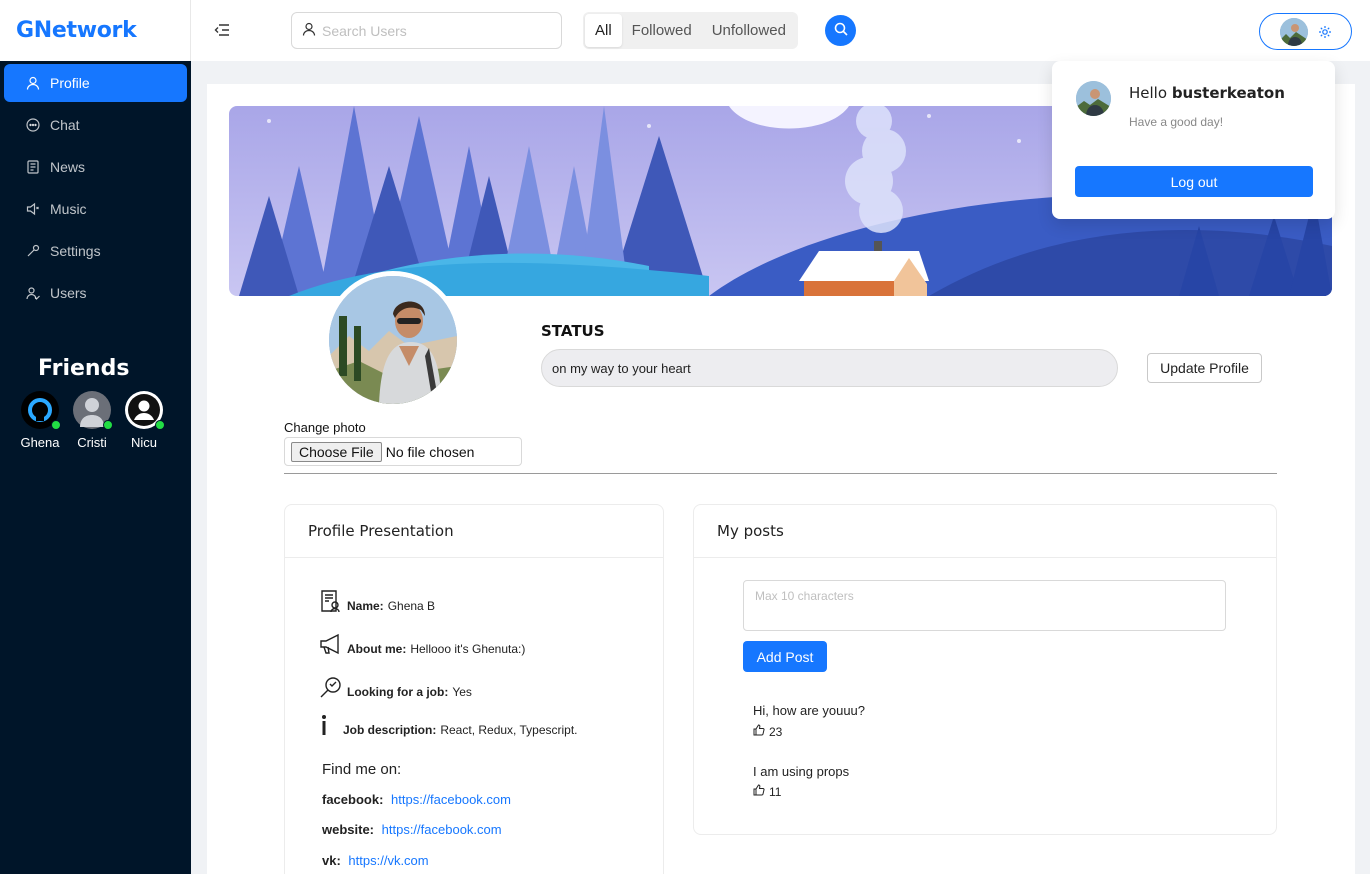 The height and width of the screenshot is (874, 1370). I want to click on sidebar-item-settings: Settings, so click(95, 251).